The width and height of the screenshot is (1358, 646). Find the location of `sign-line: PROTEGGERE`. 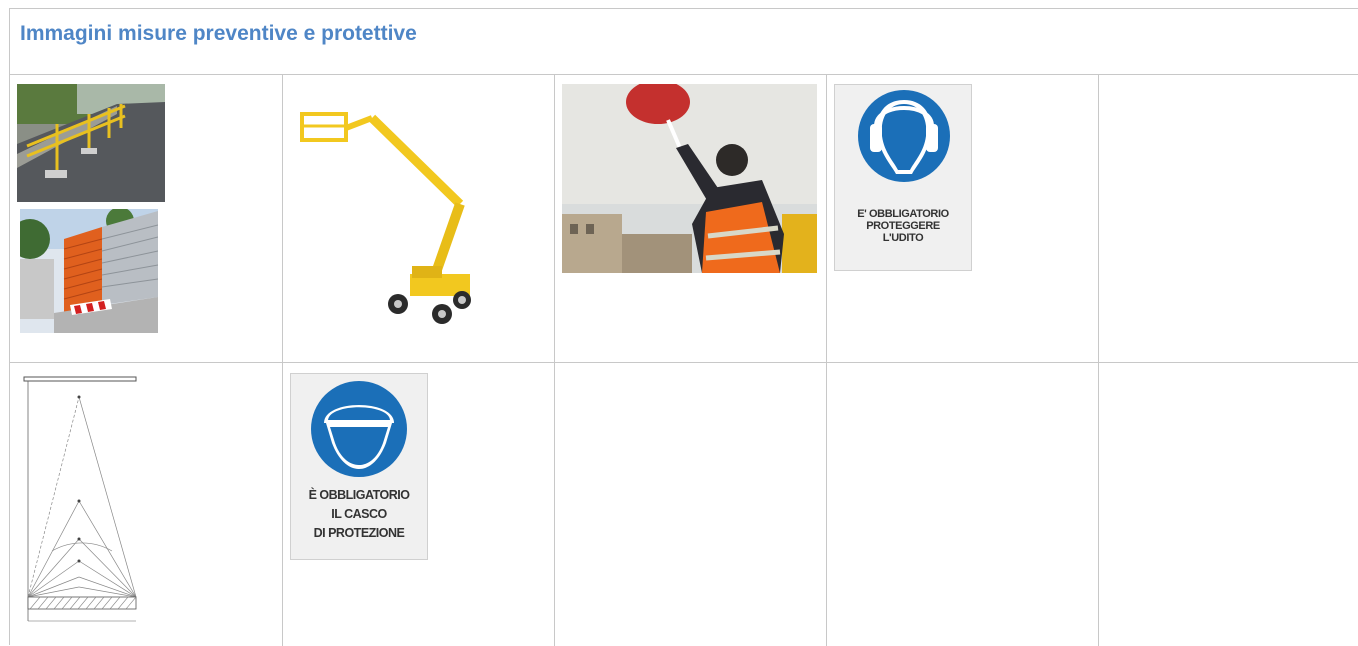

sign-line: PROTEGGERE is located at coordinates (903, 226).